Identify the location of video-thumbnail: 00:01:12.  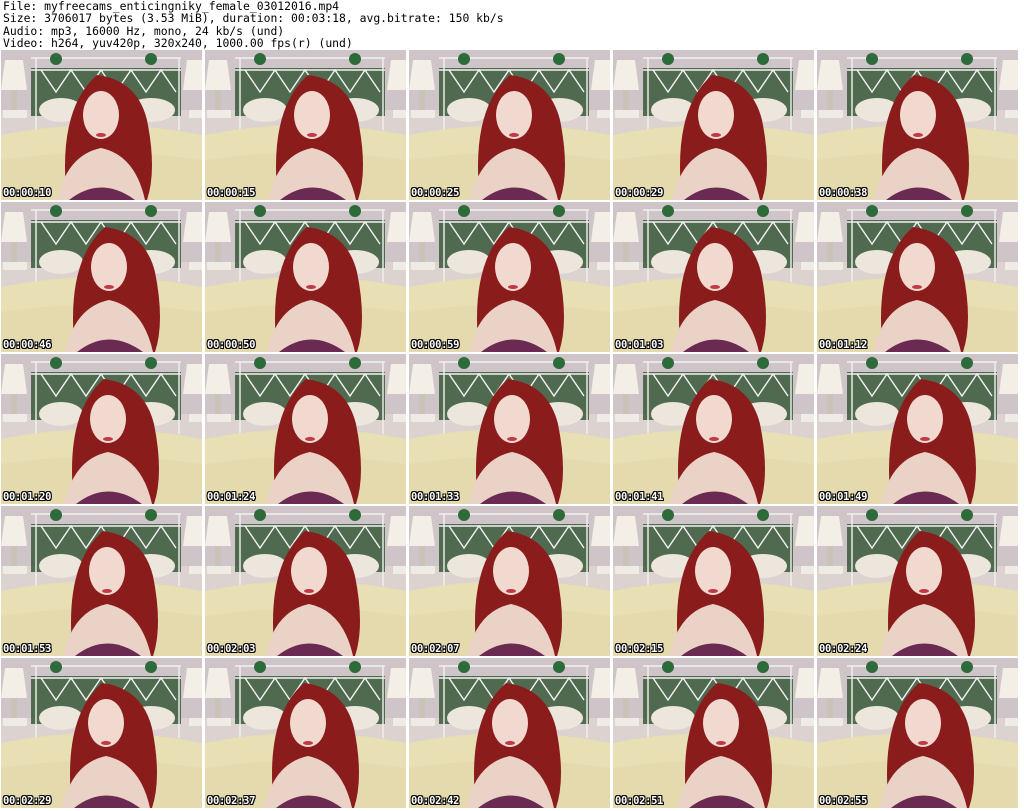
(917, 277).